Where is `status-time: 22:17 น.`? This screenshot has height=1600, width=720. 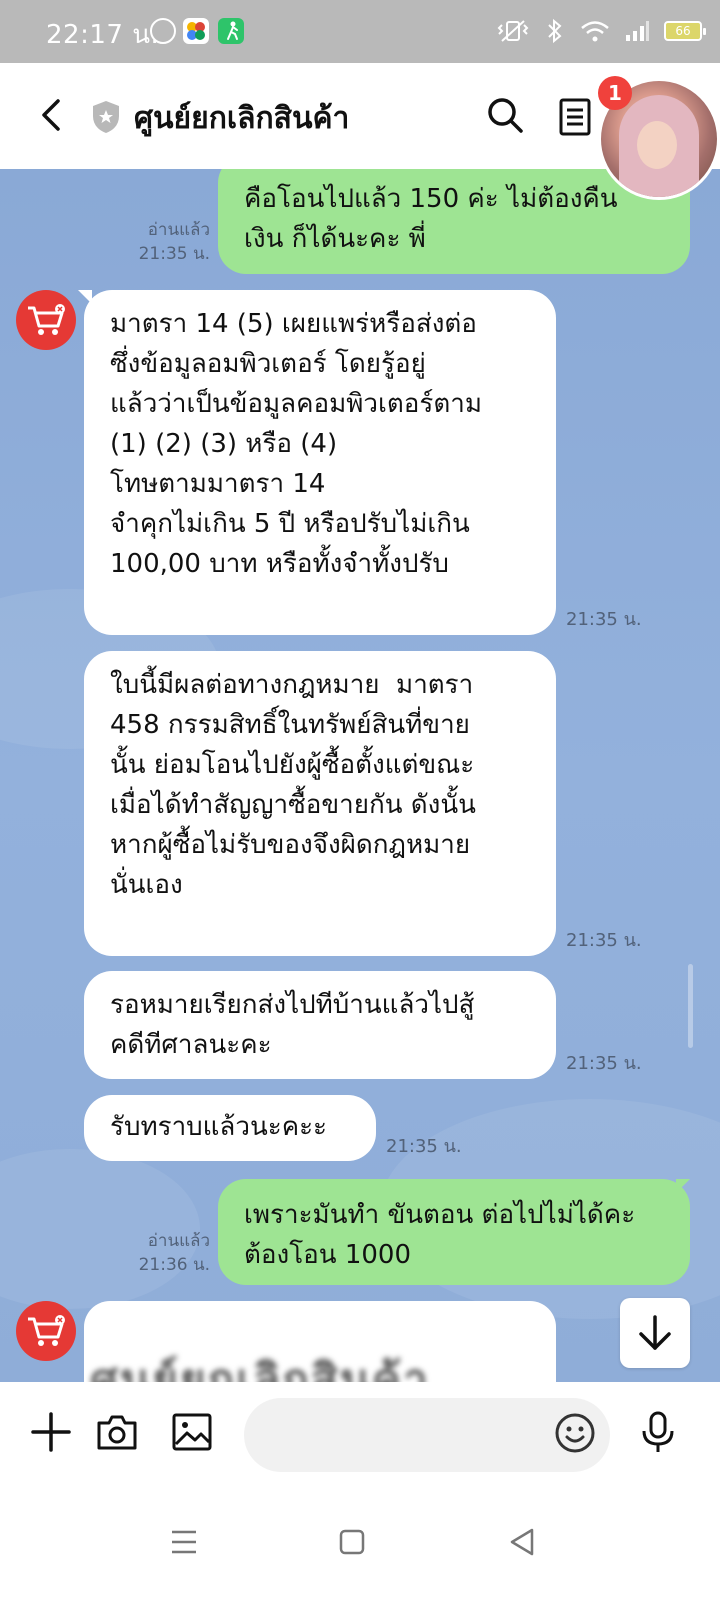
status-time: 22:17 น. is located at coordinates (103, 35).